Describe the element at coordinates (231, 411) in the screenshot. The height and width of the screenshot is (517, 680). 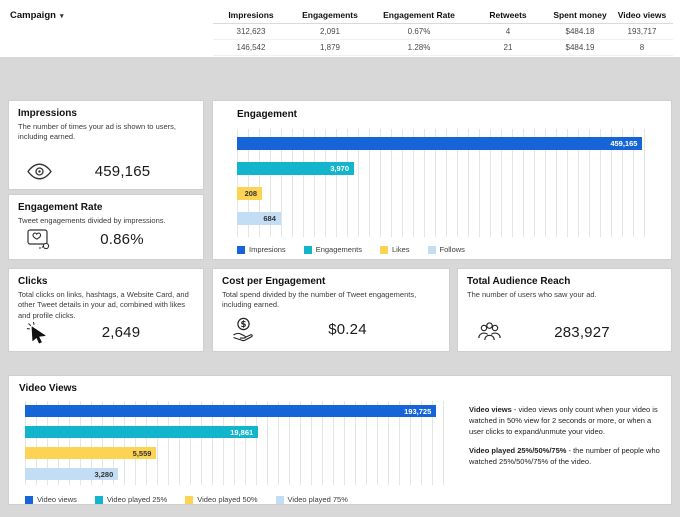
I see `bar-video-views: 193,725` at that location.